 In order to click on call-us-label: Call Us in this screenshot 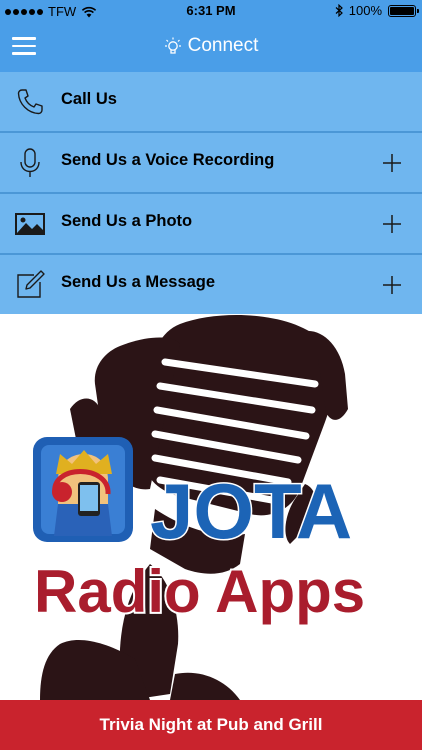, I will do `click(89, 99)`.